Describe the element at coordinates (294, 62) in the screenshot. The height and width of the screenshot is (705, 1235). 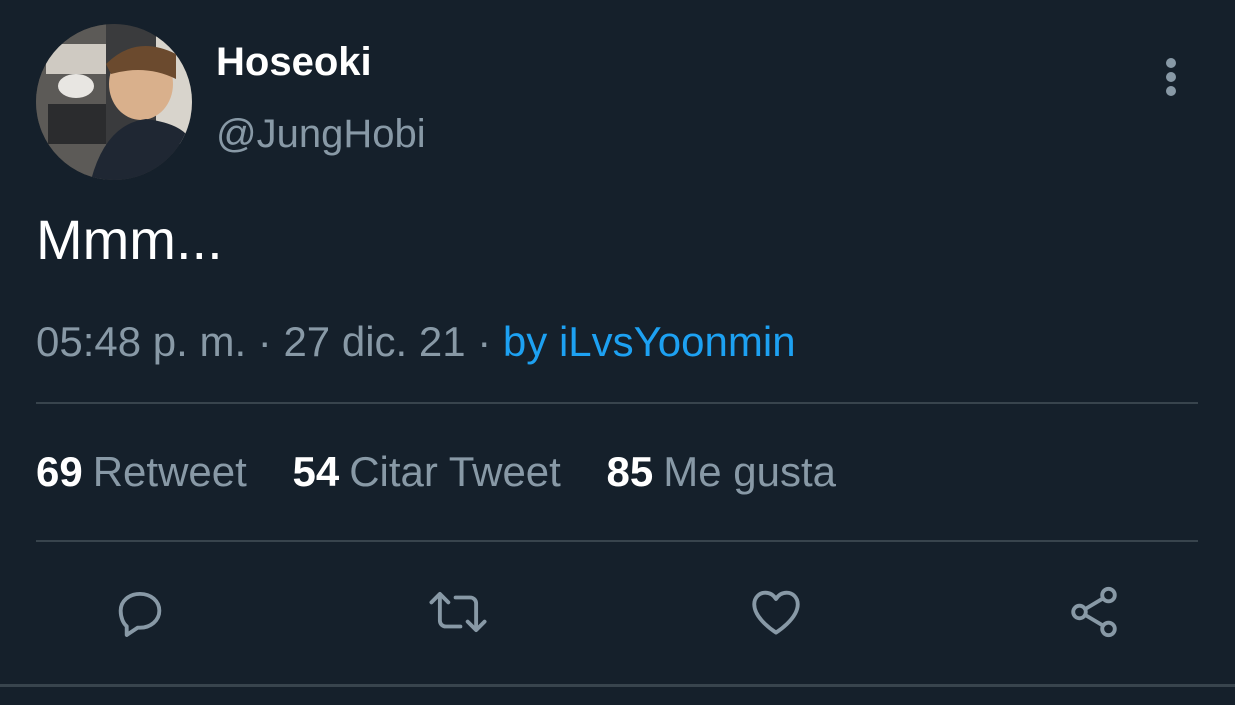
I see `author-display-name: Hoseoki` at that location.